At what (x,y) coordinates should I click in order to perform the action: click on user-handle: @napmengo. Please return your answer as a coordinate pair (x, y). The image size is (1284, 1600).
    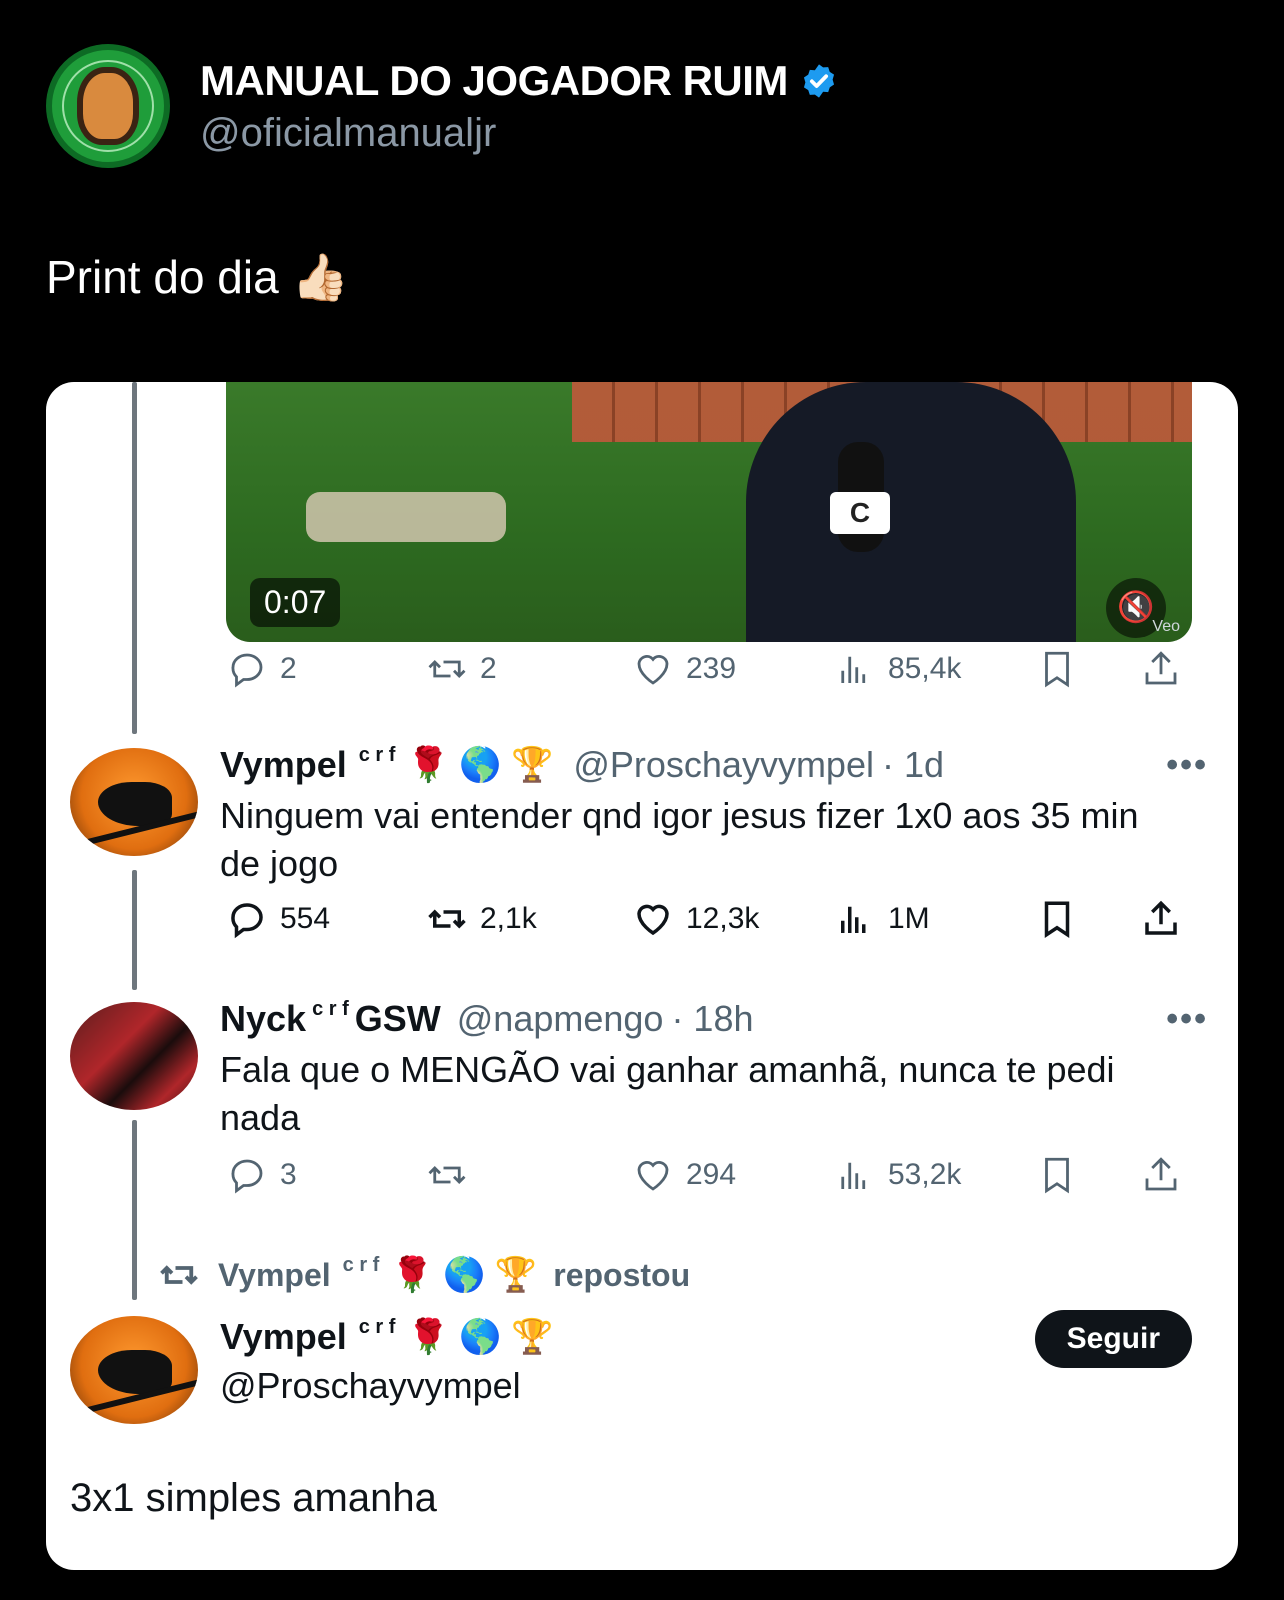
    Looking at the image, I should click on (560, 1019).